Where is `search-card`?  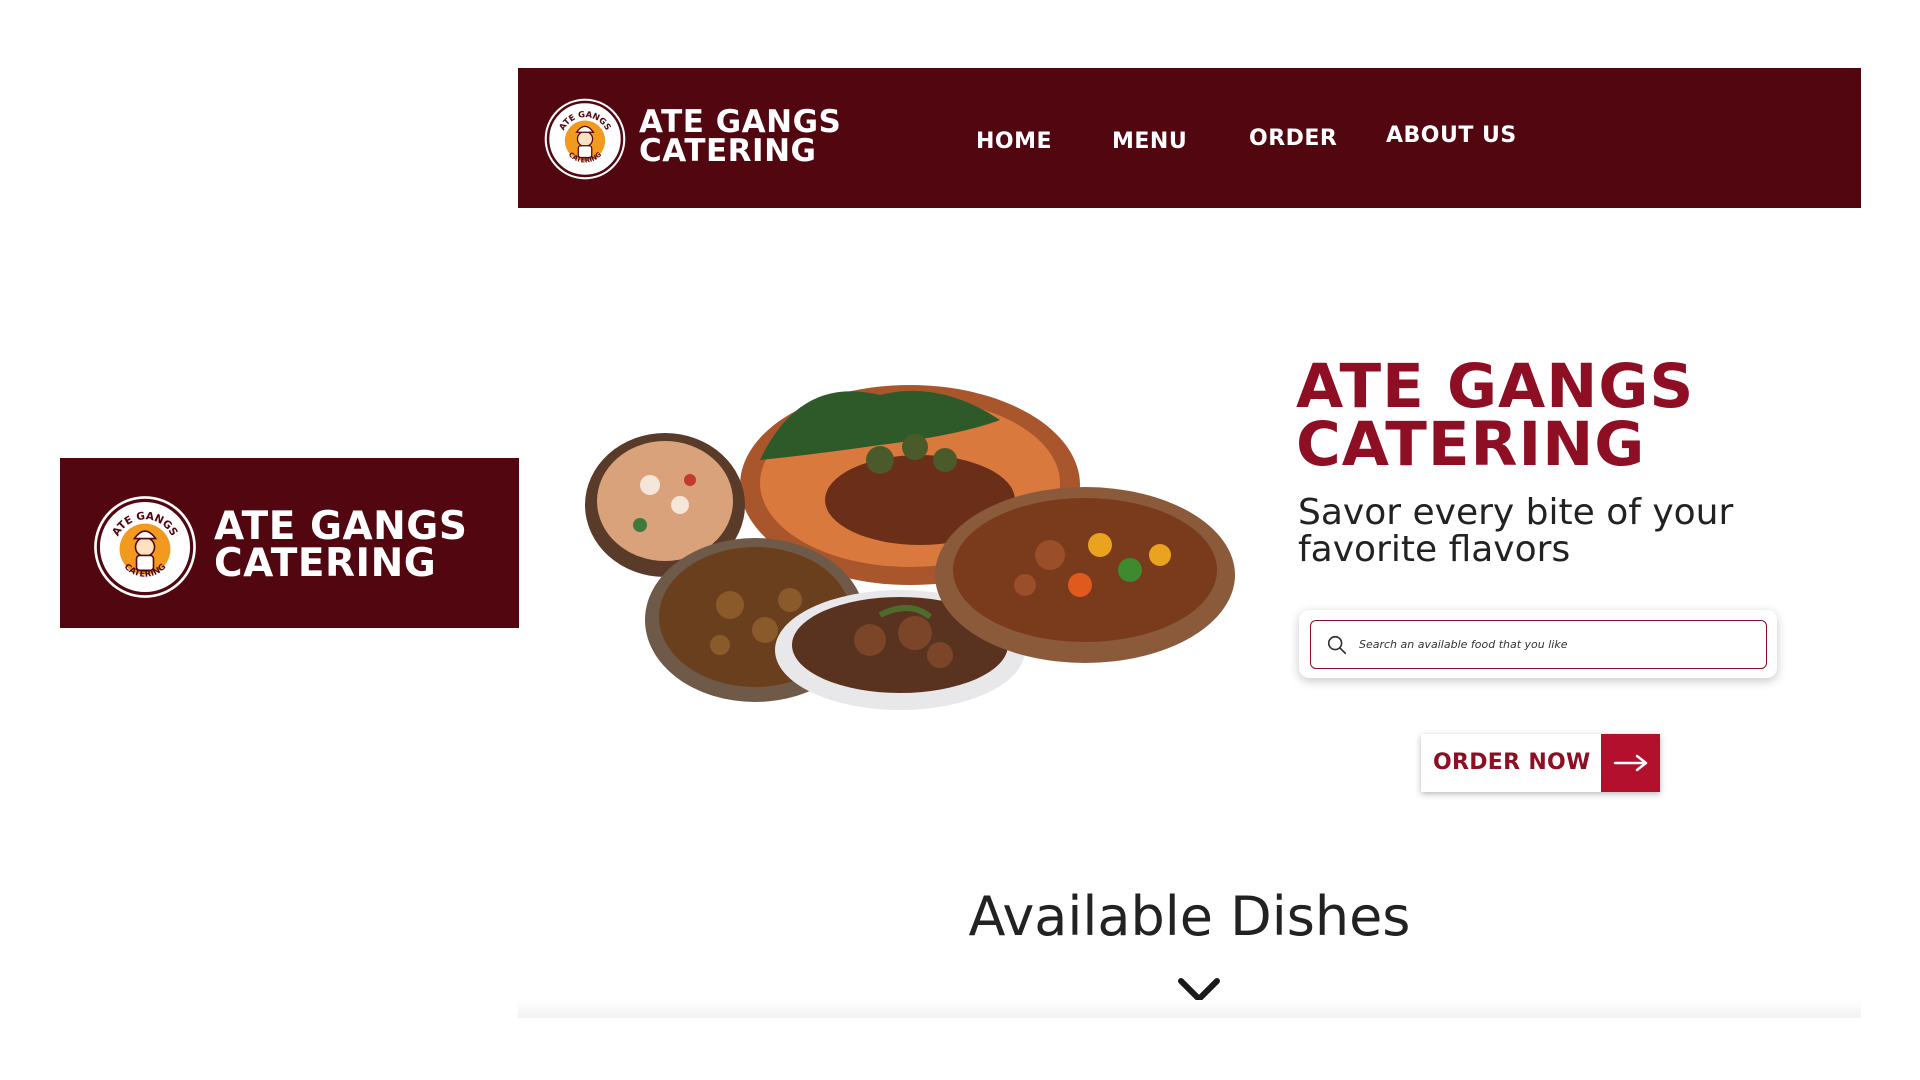 search-card is located at coordinates (1538, 644).